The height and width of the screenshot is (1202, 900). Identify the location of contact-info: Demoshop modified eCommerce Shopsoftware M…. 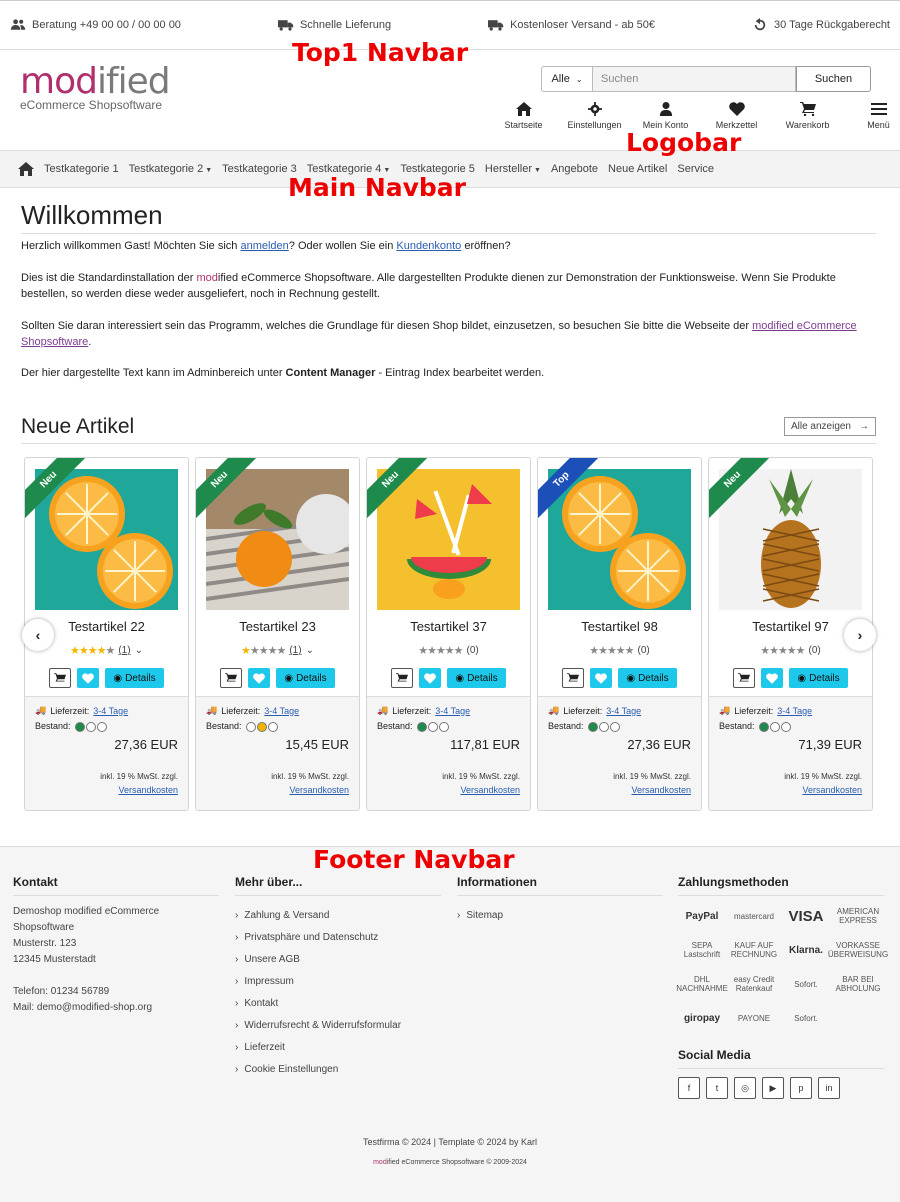
(116, 960).